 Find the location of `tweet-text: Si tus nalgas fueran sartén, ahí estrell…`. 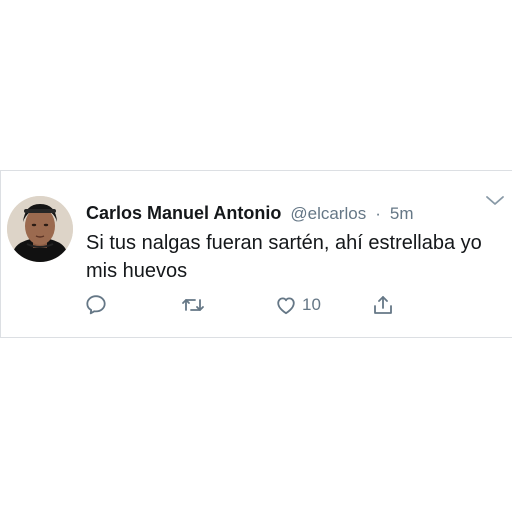

tweet-text: Si tus nalgas fueran sartén, ahí estrell… is located at coordinates (284, 257).